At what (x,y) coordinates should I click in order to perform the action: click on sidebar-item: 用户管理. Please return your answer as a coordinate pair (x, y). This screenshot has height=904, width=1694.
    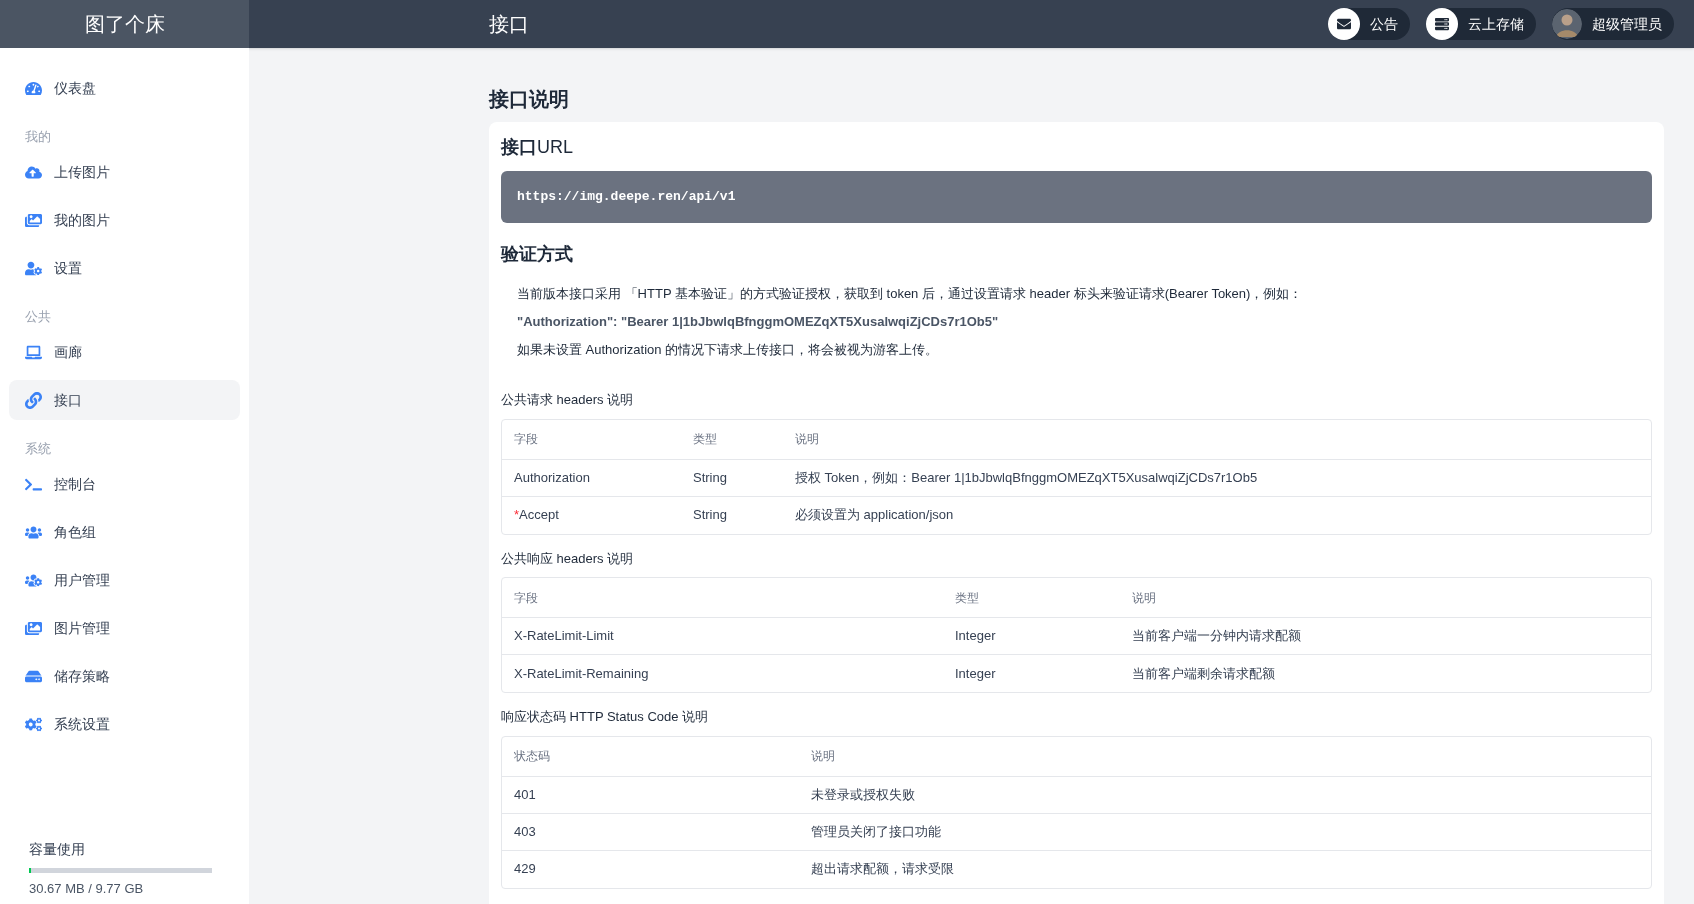
    Looking at the image, I should click on (124, 580).